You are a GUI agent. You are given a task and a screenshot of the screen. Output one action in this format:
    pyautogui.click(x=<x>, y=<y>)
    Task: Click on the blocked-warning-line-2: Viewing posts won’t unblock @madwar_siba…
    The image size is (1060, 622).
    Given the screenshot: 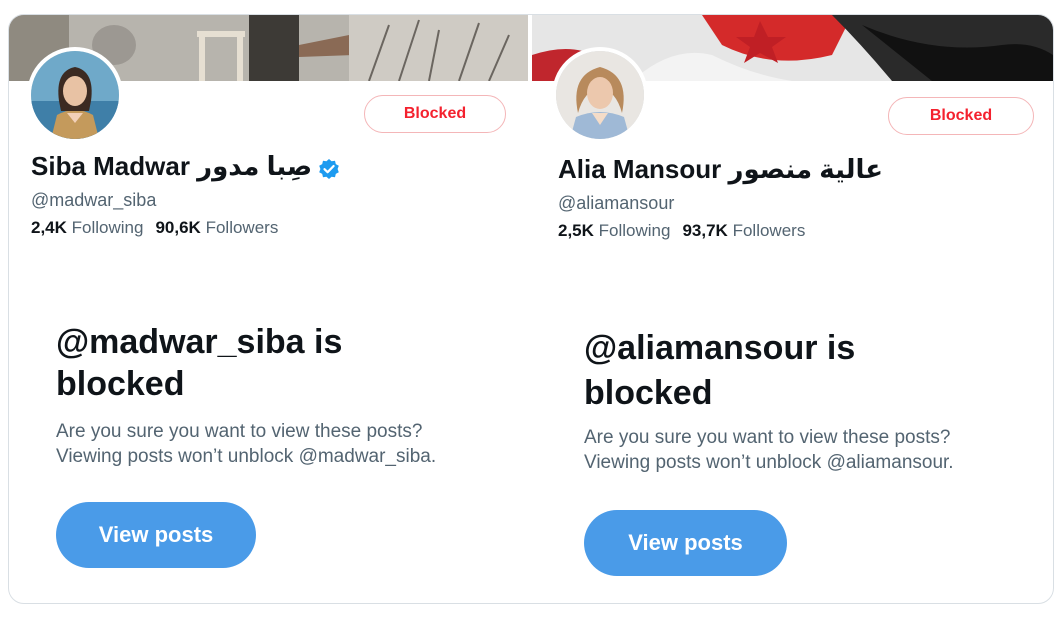 What is the action you would take?
    pyautogui.click(x=246, y=456)
    